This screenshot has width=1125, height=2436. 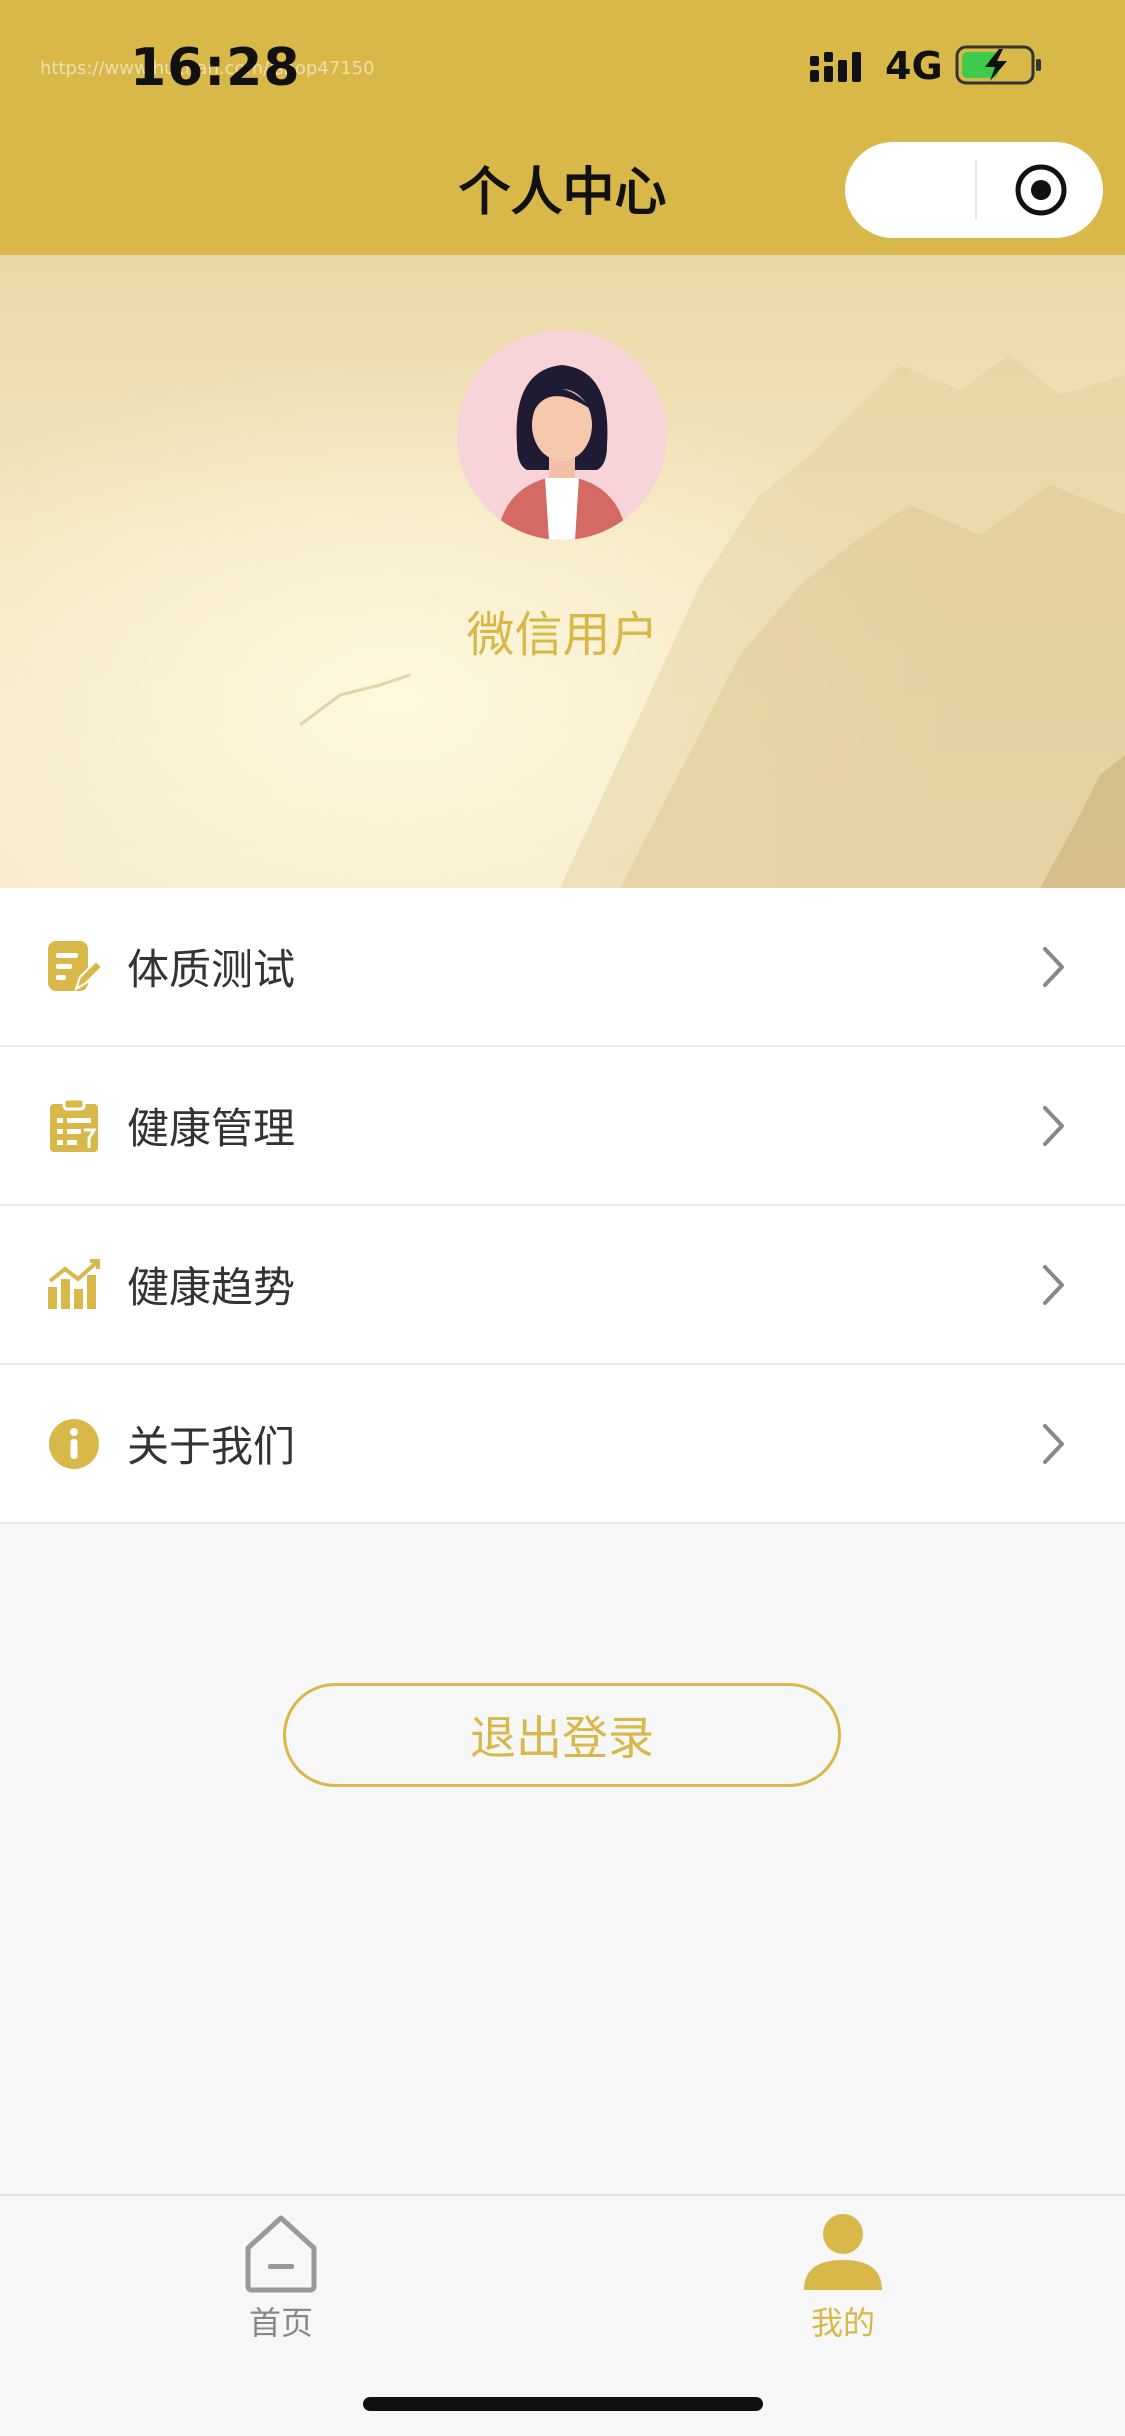 What do you see at coordinates (74, 1443) in the screenshot?
I see `info-icon` at bounding box center [74, 1443].